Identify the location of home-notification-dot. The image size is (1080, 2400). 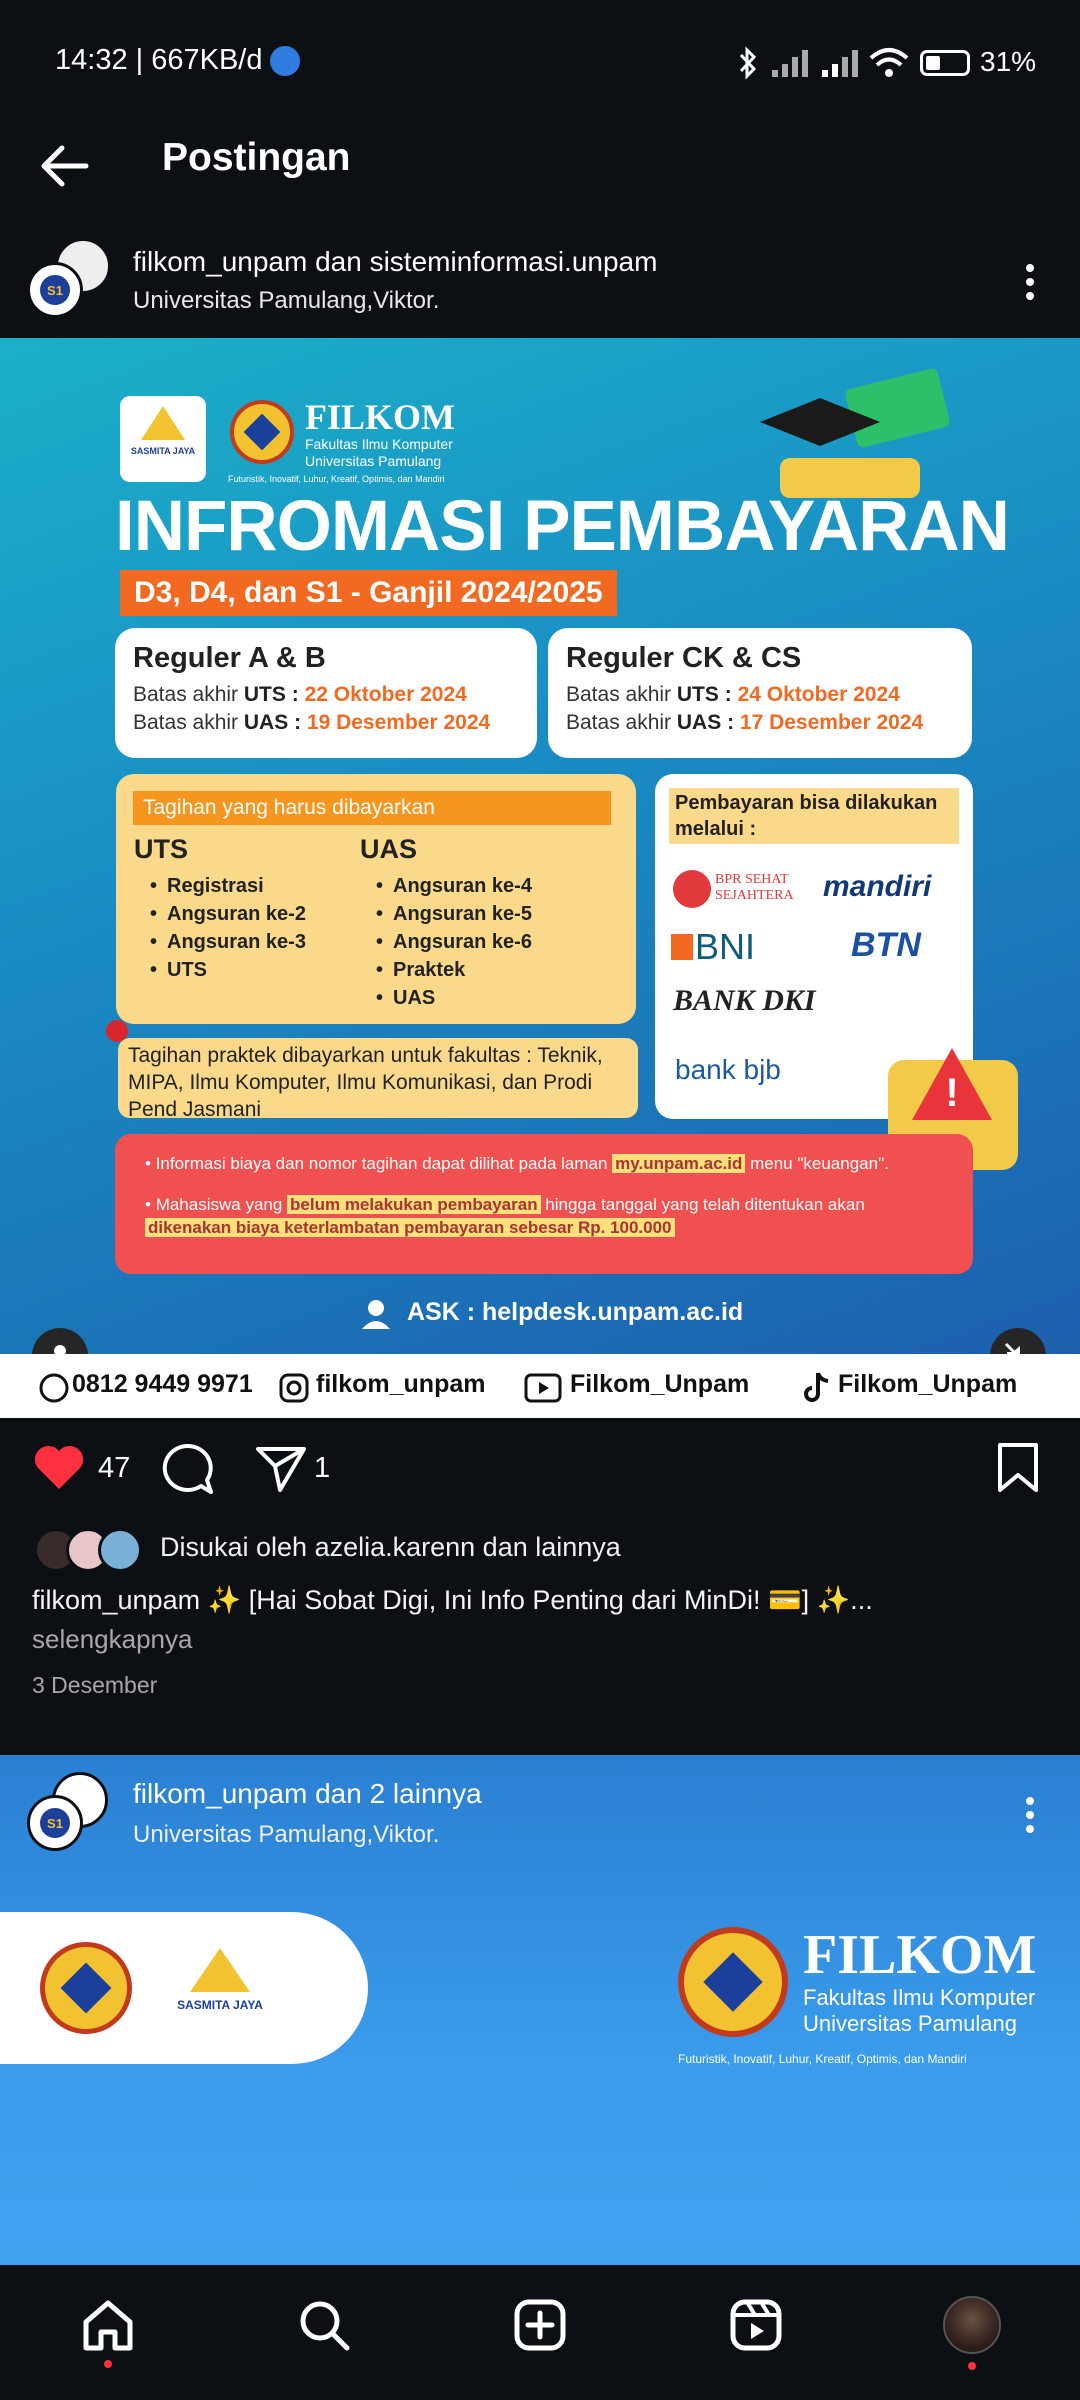
(108, 2364).